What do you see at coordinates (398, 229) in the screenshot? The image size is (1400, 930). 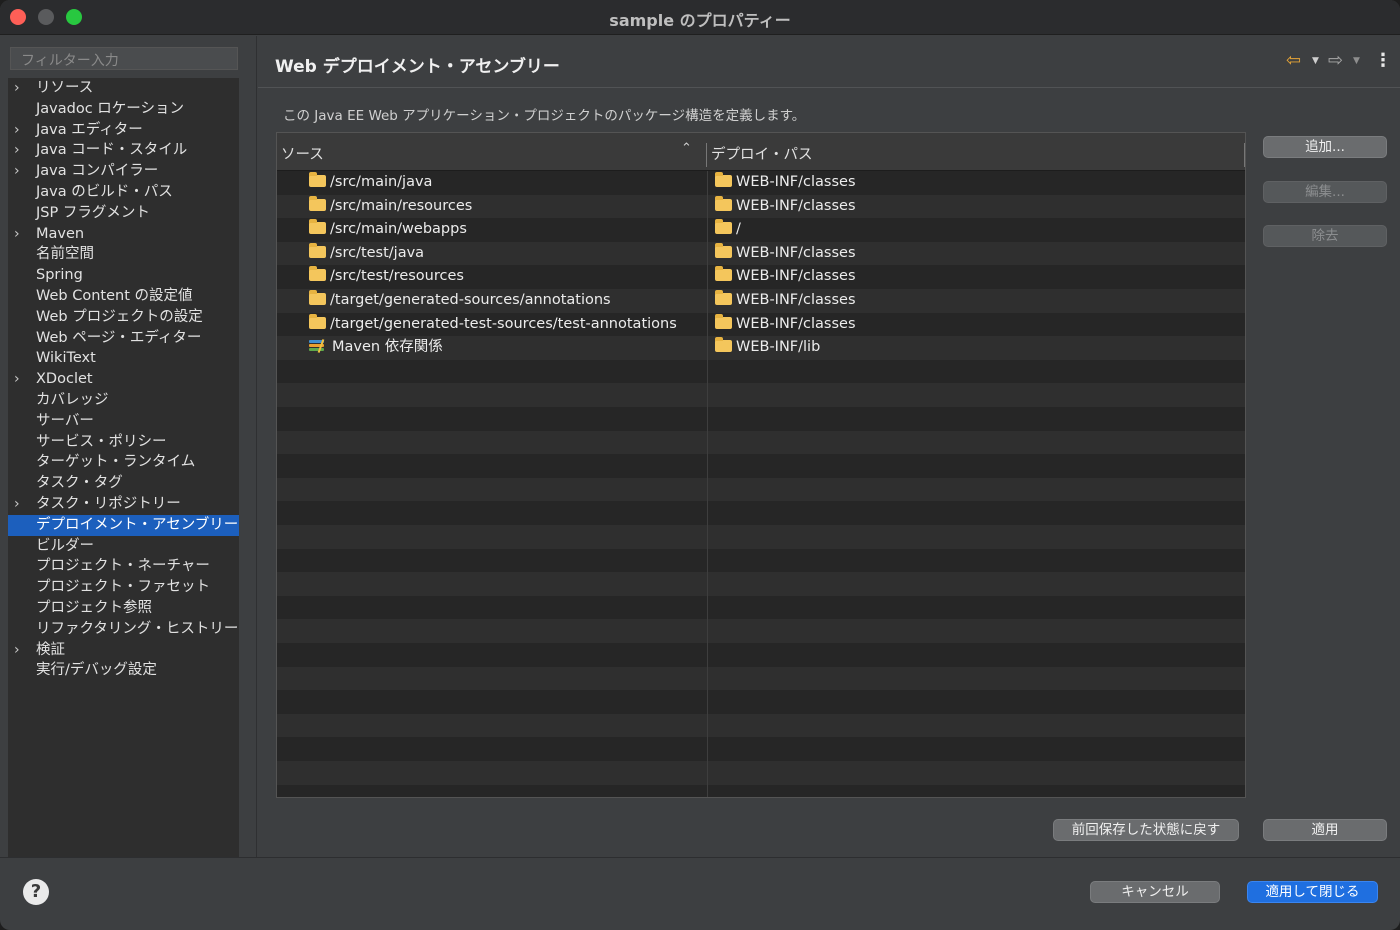 I see `source-path: /src/main/webapps` at bounding box center [398, 229].